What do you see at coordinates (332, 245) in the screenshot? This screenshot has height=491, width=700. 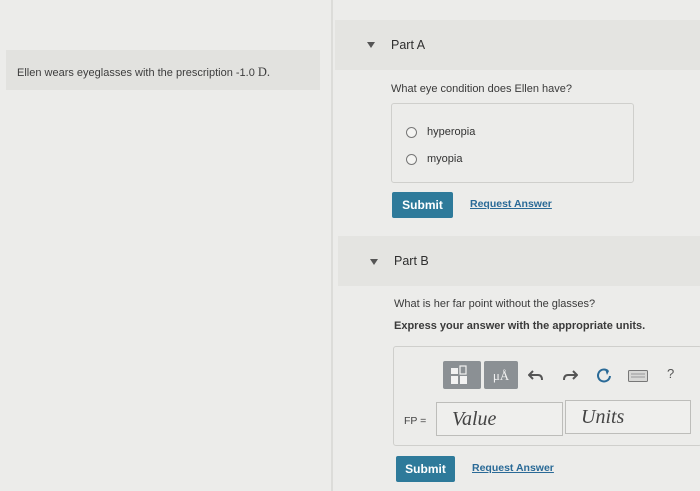 I see `column-divider` at bounding box center [332, 245].